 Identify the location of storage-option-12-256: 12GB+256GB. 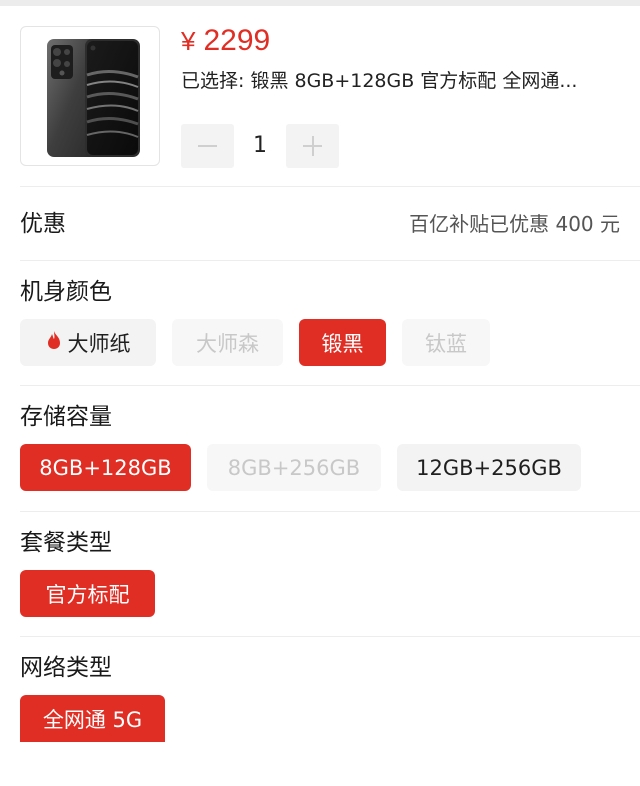
(489, 467).